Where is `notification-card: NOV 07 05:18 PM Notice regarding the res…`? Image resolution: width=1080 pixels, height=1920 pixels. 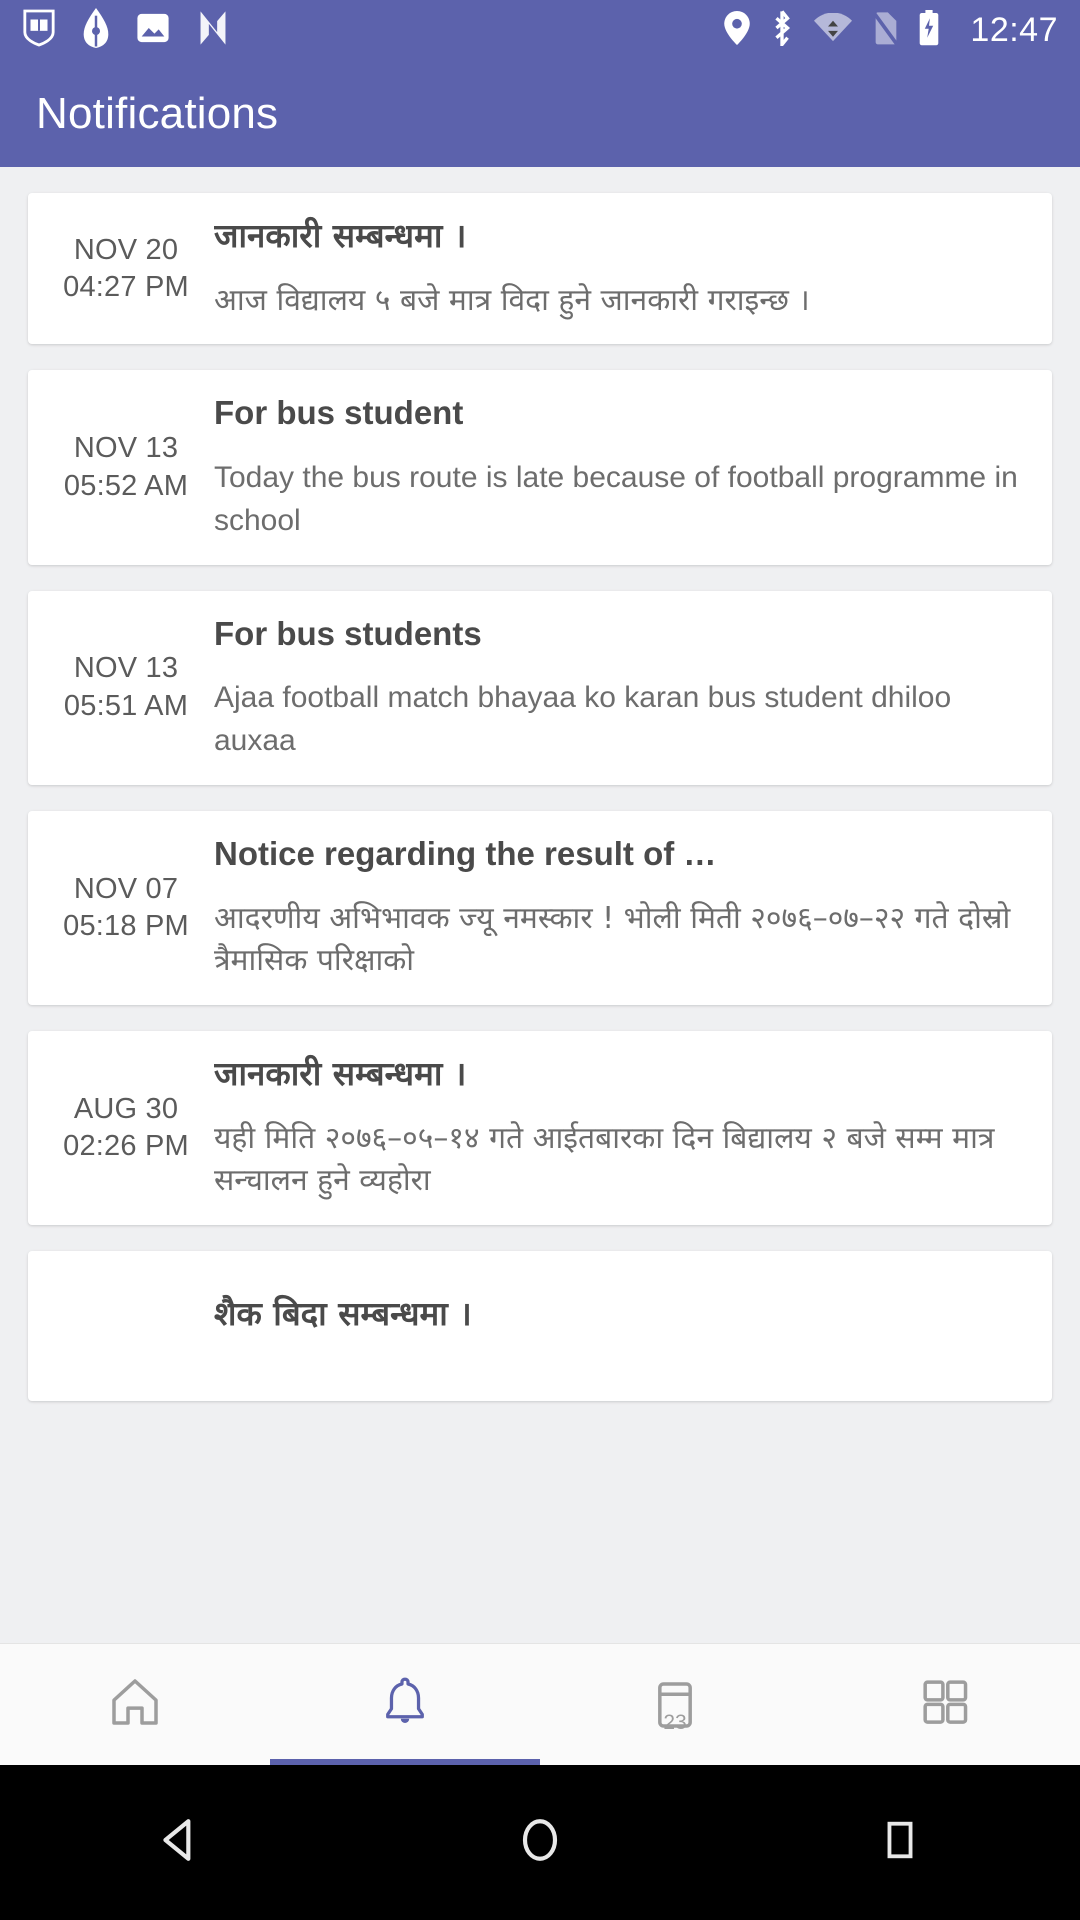
notification-card: NOV 07 05:18 PM Notice regarding the res… is located at coordinates (540, 907).